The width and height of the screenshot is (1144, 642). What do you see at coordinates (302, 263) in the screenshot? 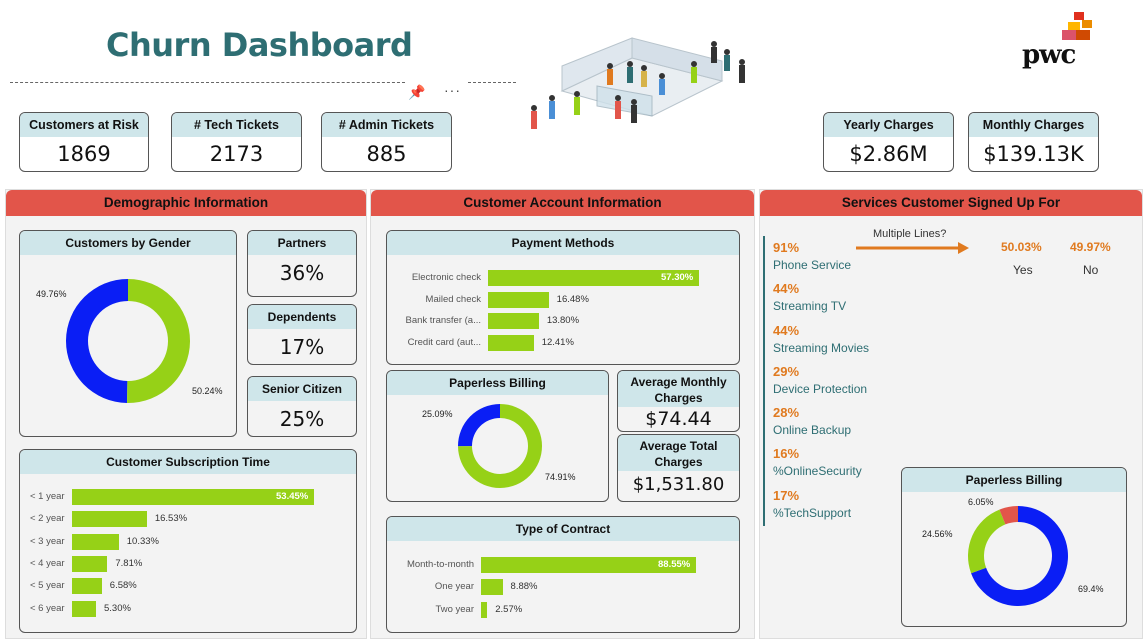
I see `card-partners: Partners 36%` at bounding box center [302, 263].